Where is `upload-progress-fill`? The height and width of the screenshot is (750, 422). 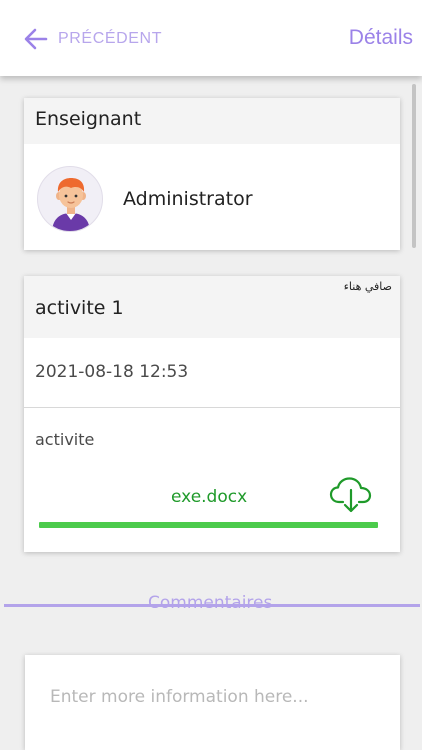 upload-progress-fill is located at coordinates (208, 525).